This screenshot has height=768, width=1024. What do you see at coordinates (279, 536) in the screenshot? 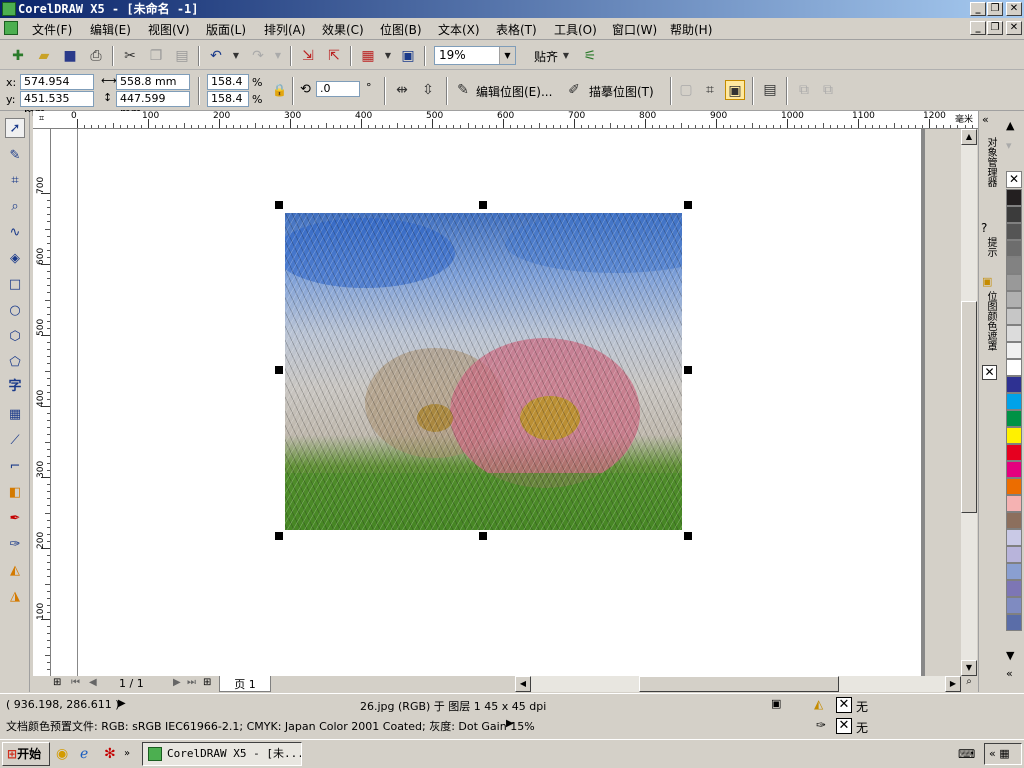
I see `selection-handle-bl` at bounding box center [279, 536].